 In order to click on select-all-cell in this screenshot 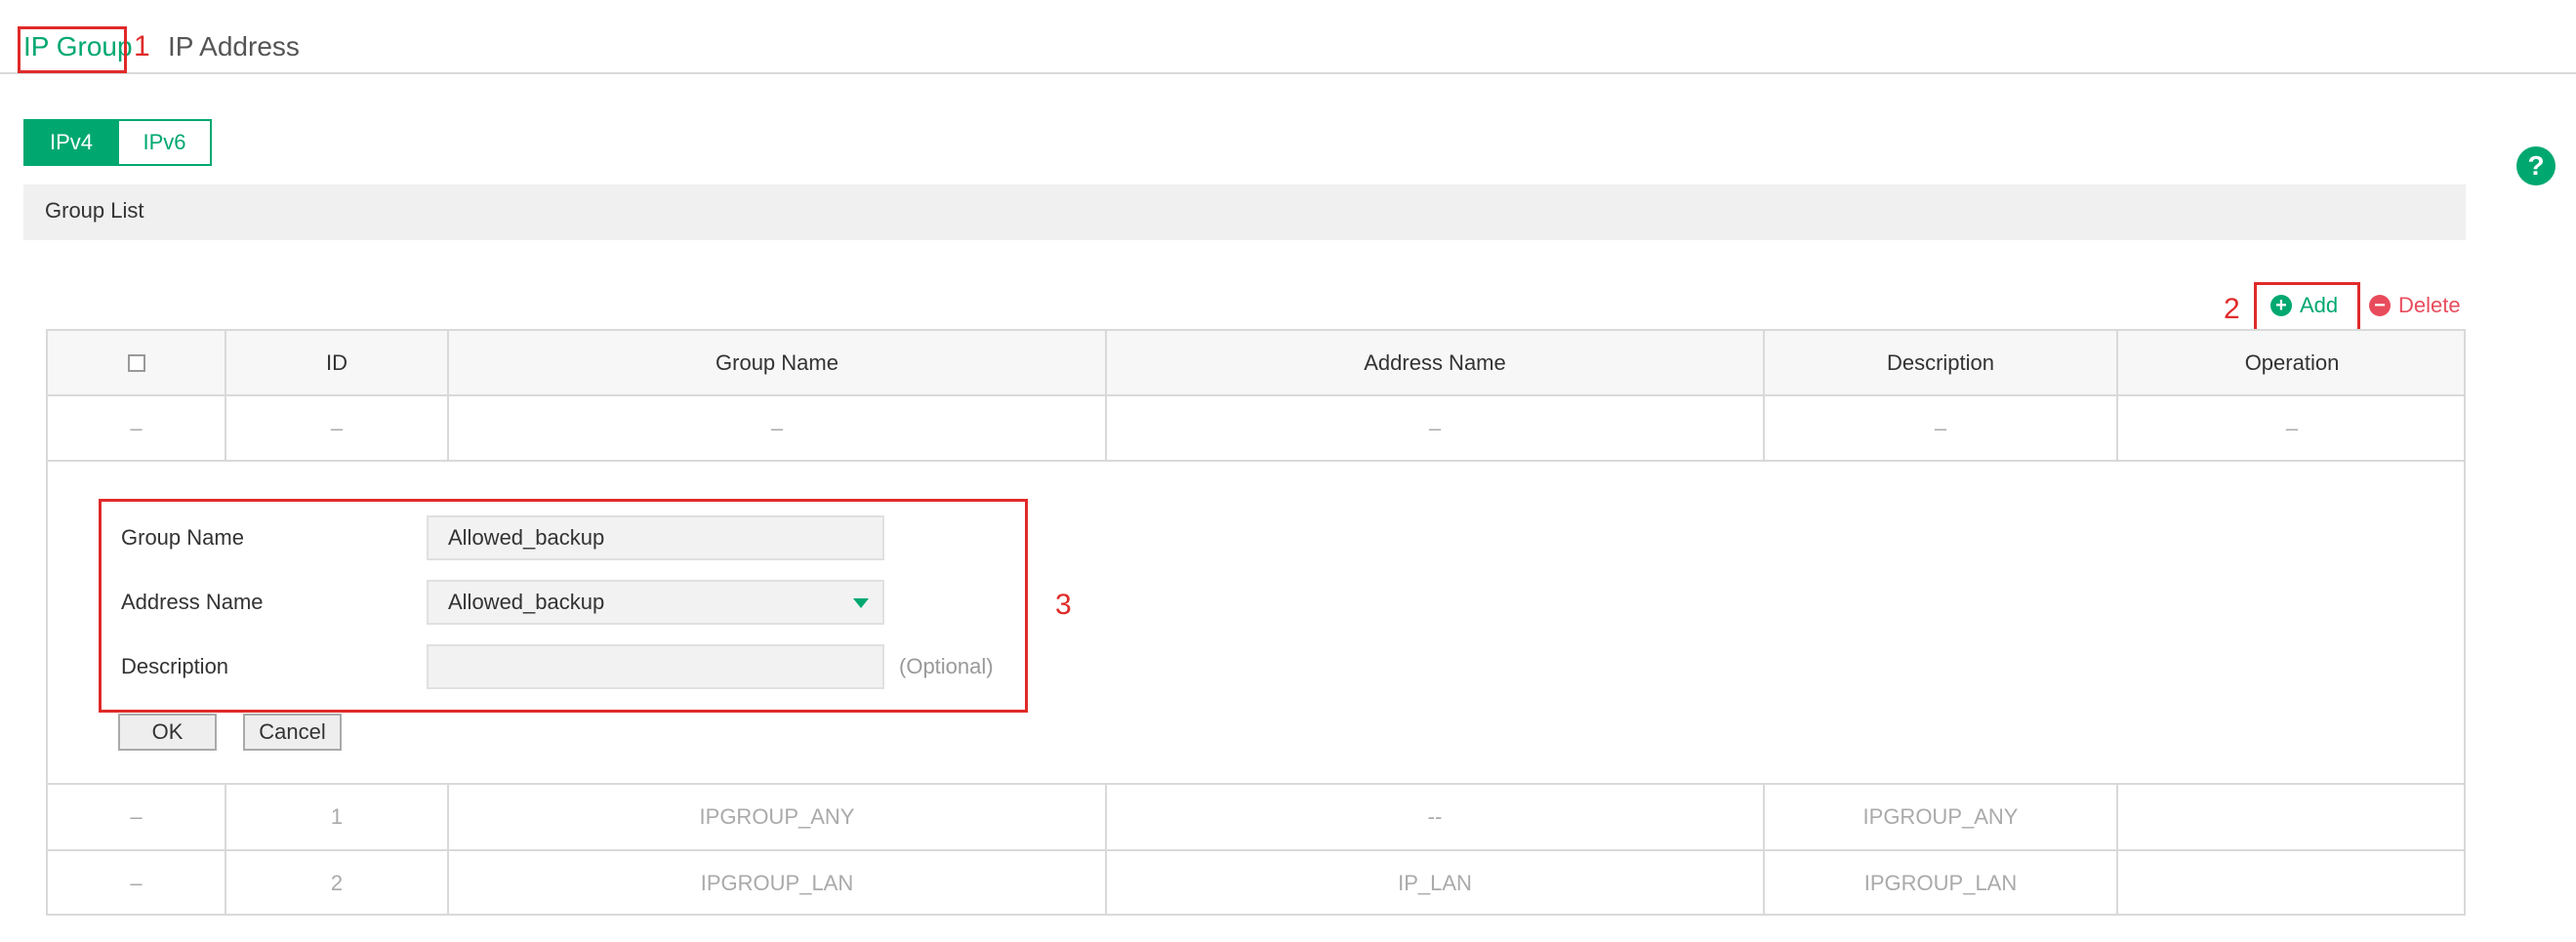, I will do `click(137, 362)`.